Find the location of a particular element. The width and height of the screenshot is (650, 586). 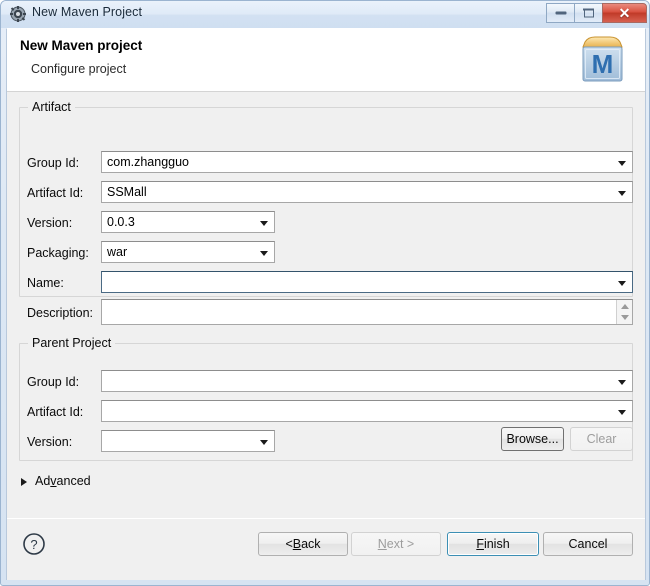

help-question-icon: ? is located at coordinates (34, 544).